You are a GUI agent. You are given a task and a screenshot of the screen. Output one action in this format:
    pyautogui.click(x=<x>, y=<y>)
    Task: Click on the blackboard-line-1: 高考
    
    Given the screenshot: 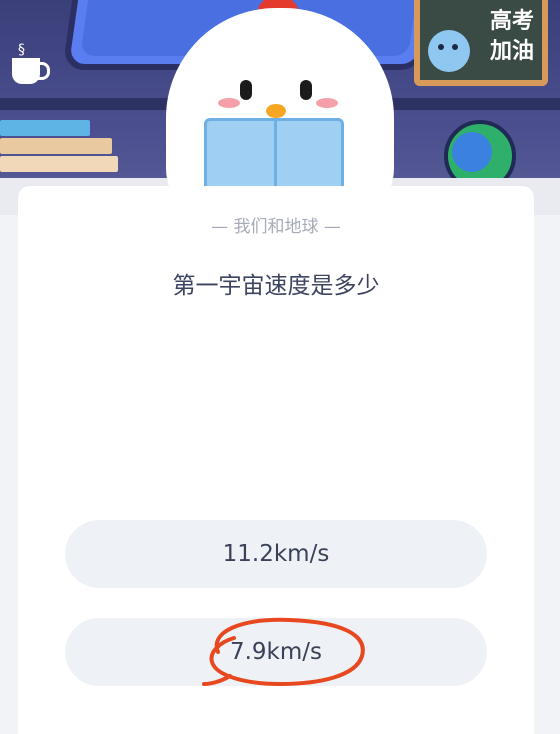 What is the action you would take?
    pyautogui.click(x=511, y=21)
    